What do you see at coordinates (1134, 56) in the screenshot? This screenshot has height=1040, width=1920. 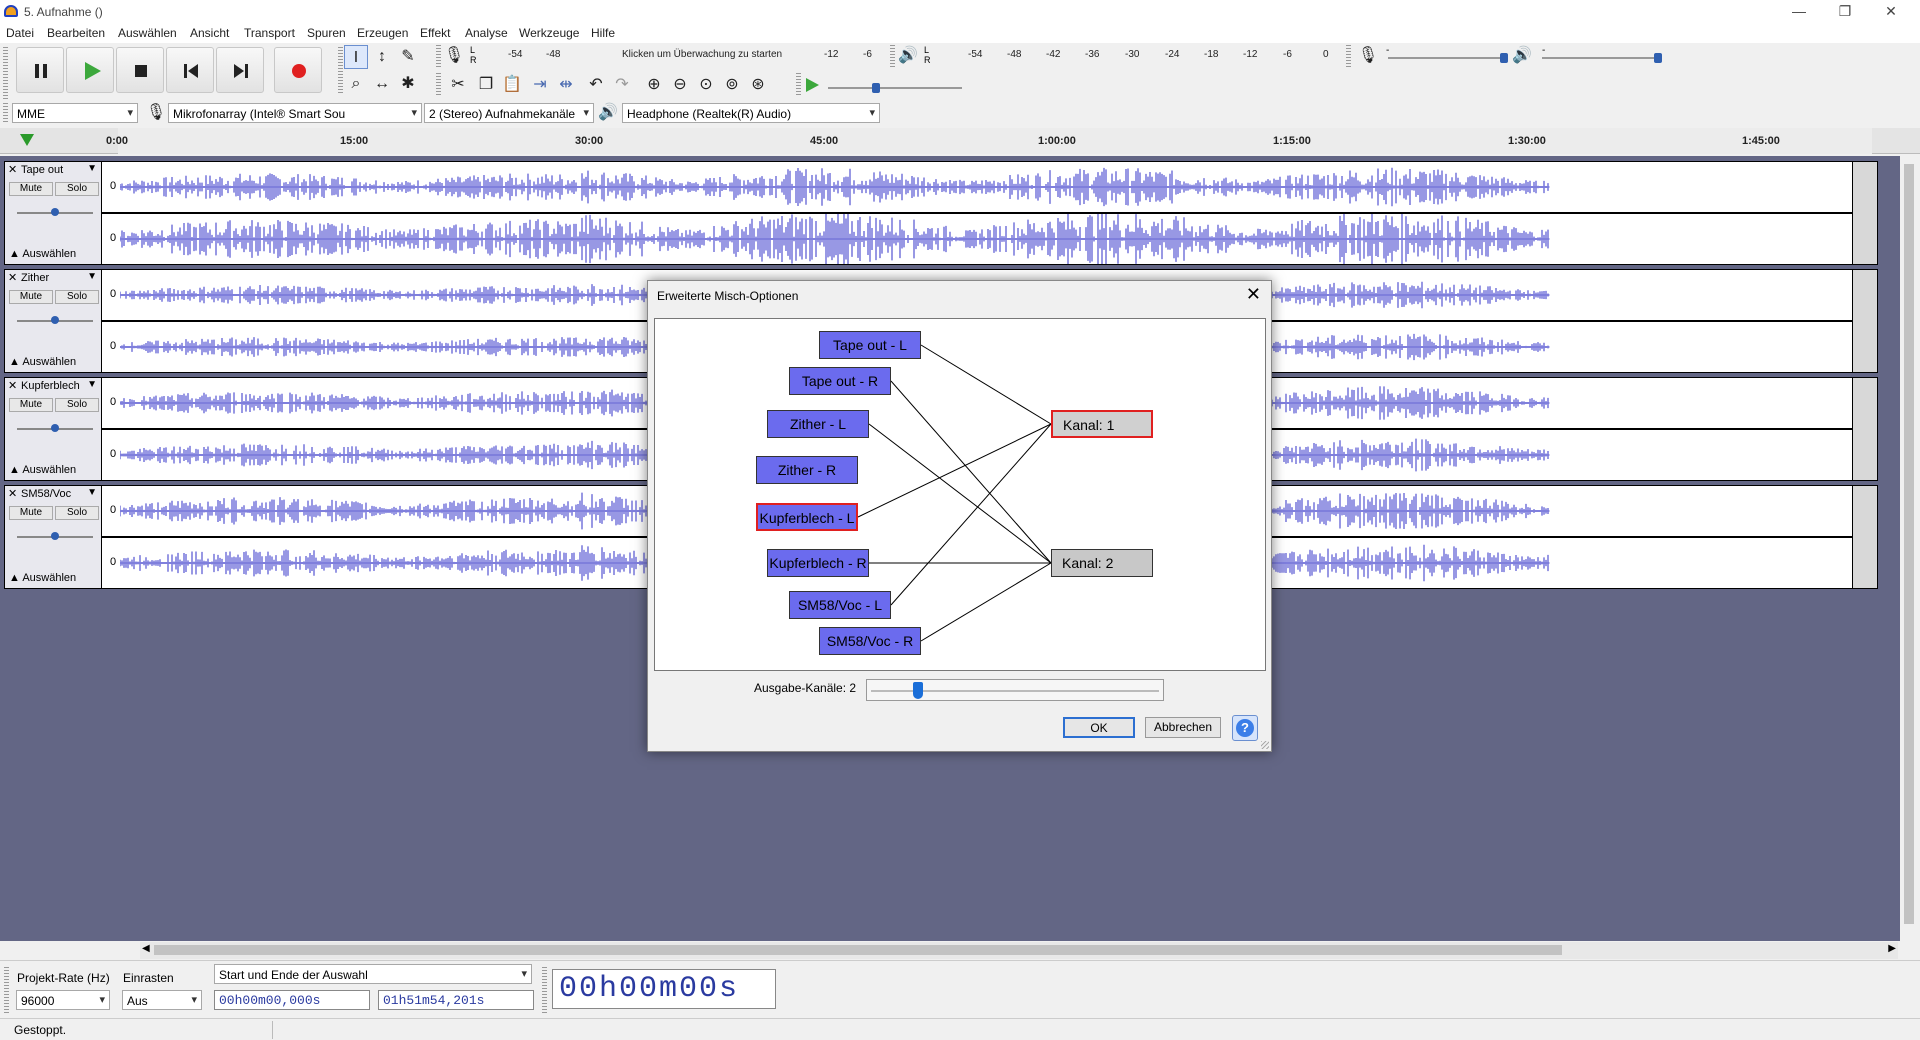 I see `play-meter-scale: -54 -48 -42 -36 -30 -24 -18 -12 -6 0` at bounding box center [1134, 56].